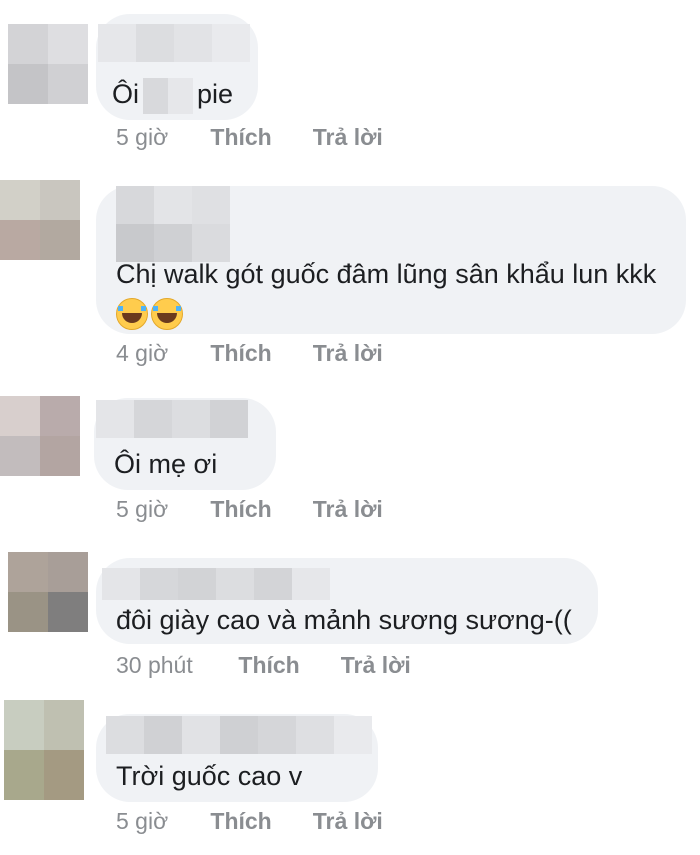 This screenshot has width=700, height=855. I want to click on comment-bubble: Trời guốc cao v, so click(237, 758).